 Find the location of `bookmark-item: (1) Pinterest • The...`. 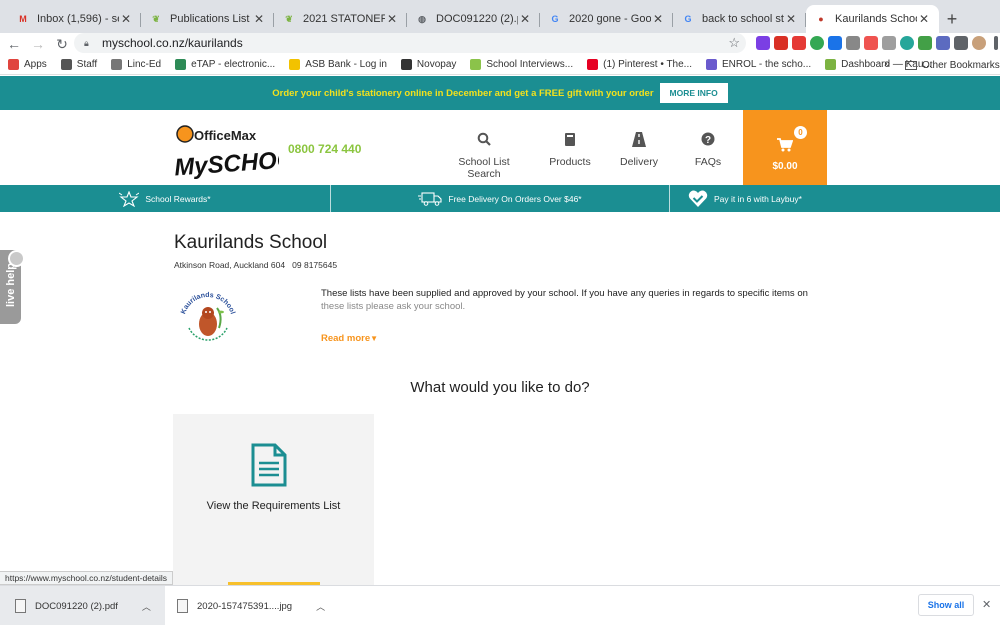

bookmark-item: (1) Pinterest • The... is located at coordinates (639, 64).